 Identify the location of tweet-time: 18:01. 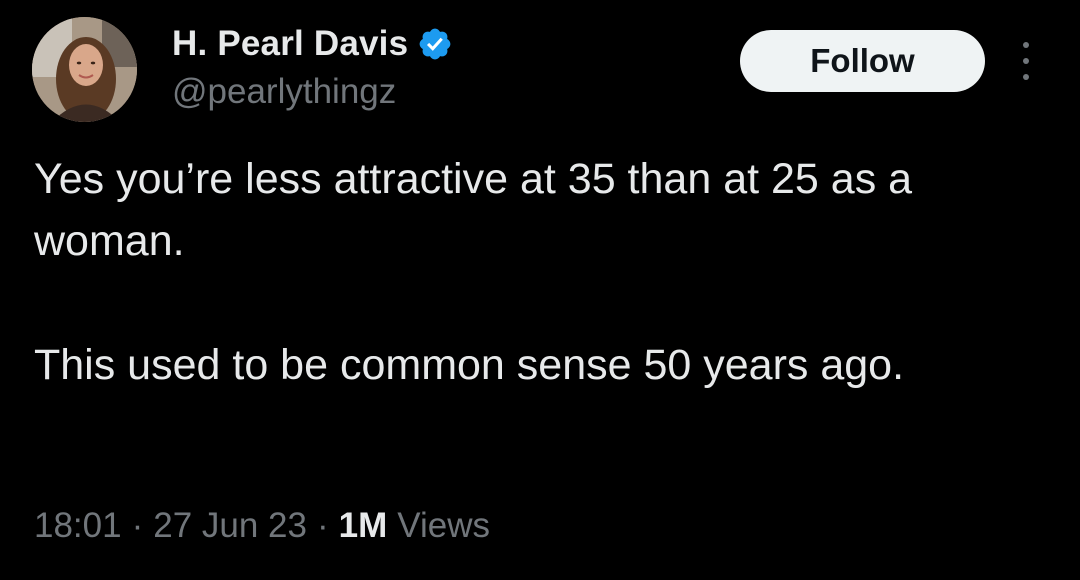
(78, 526).